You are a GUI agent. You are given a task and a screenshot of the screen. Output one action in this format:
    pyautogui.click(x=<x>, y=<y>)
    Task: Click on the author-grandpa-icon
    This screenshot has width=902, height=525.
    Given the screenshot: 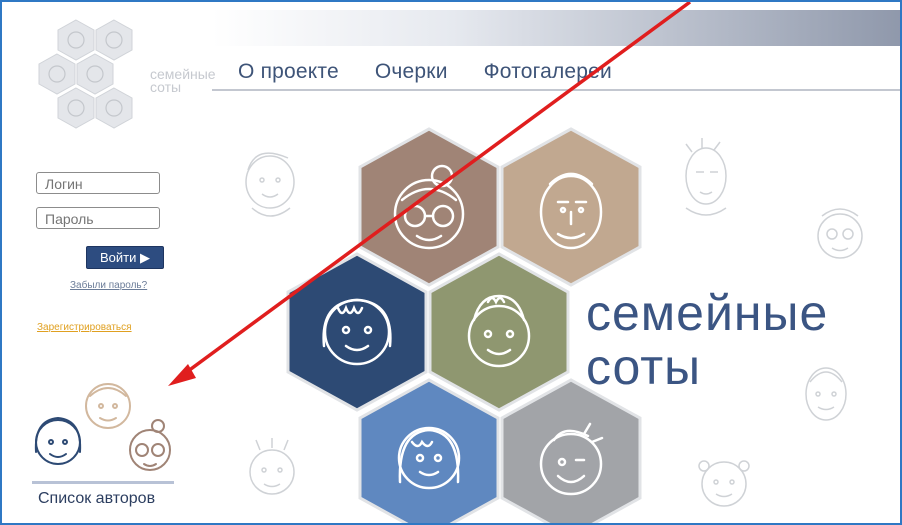 What is the action you would take?
    pyautogui.click(x=108, y=406)
    